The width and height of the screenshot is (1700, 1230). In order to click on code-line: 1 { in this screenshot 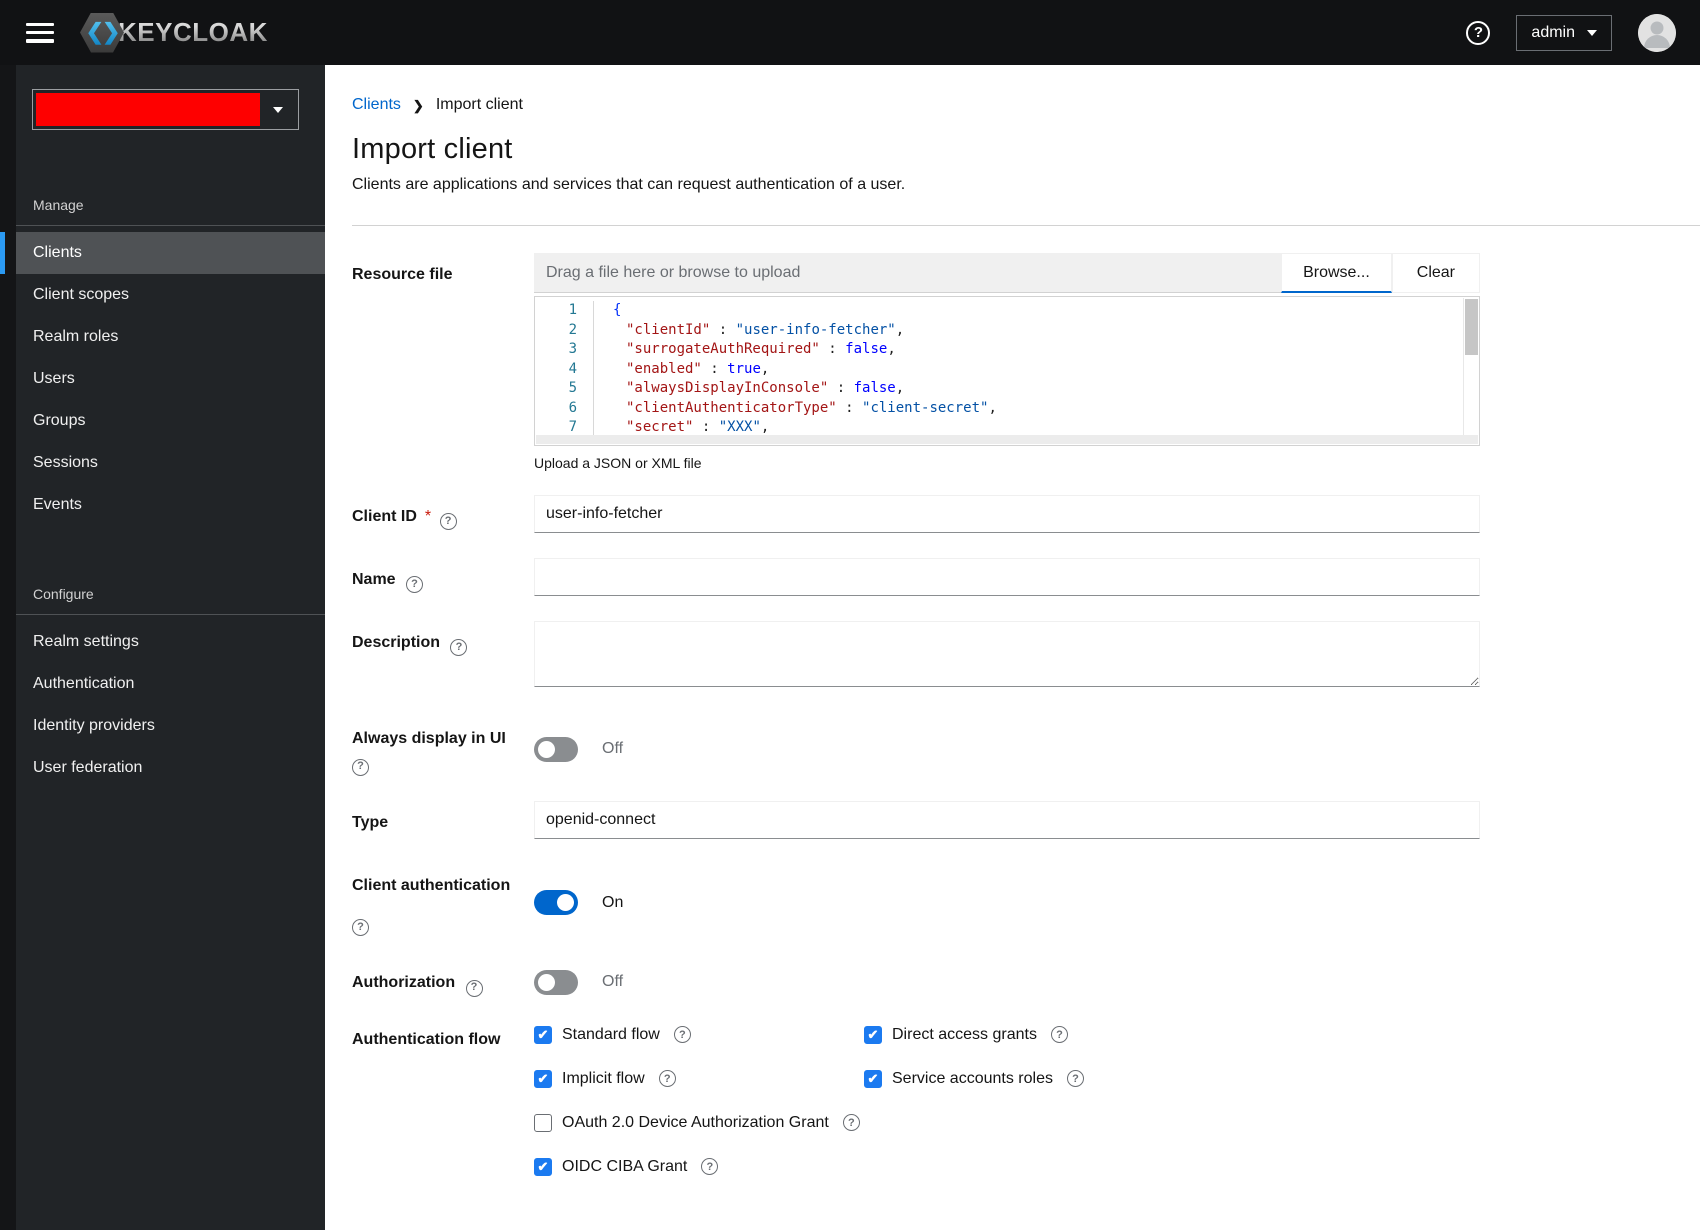, I will do `click(1007, 311)`.